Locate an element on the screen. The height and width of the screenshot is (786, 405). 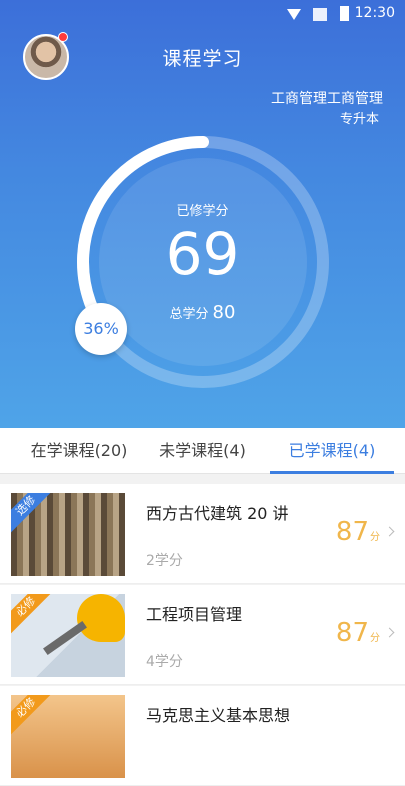
tab-completed: 已学课程(4) is located at coordinates (332, 451).